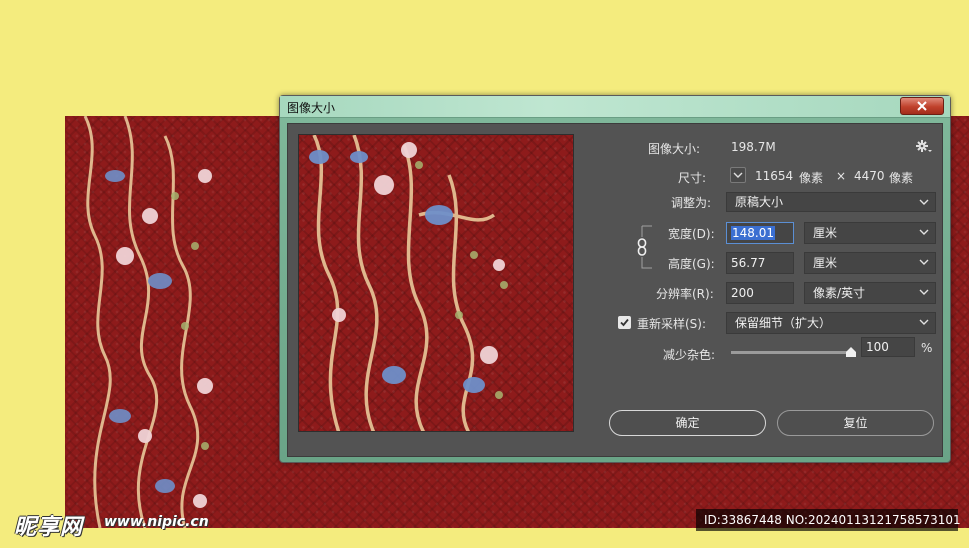  What do you see at coordinates (691, 234) in the screenshot?
I see `width-label: 宽度(D):` at bounding box center [691, 234].